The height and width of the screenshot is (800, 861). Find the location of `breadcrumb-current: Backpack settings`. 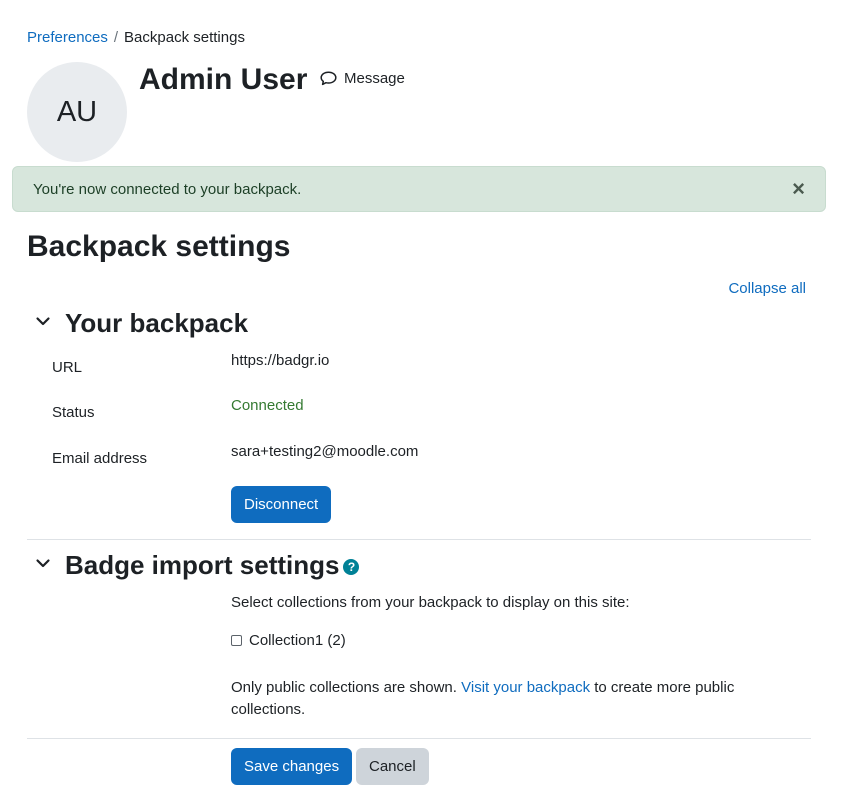

breadcrumb-current: Backpack settings is located at coordinates (184, 37).